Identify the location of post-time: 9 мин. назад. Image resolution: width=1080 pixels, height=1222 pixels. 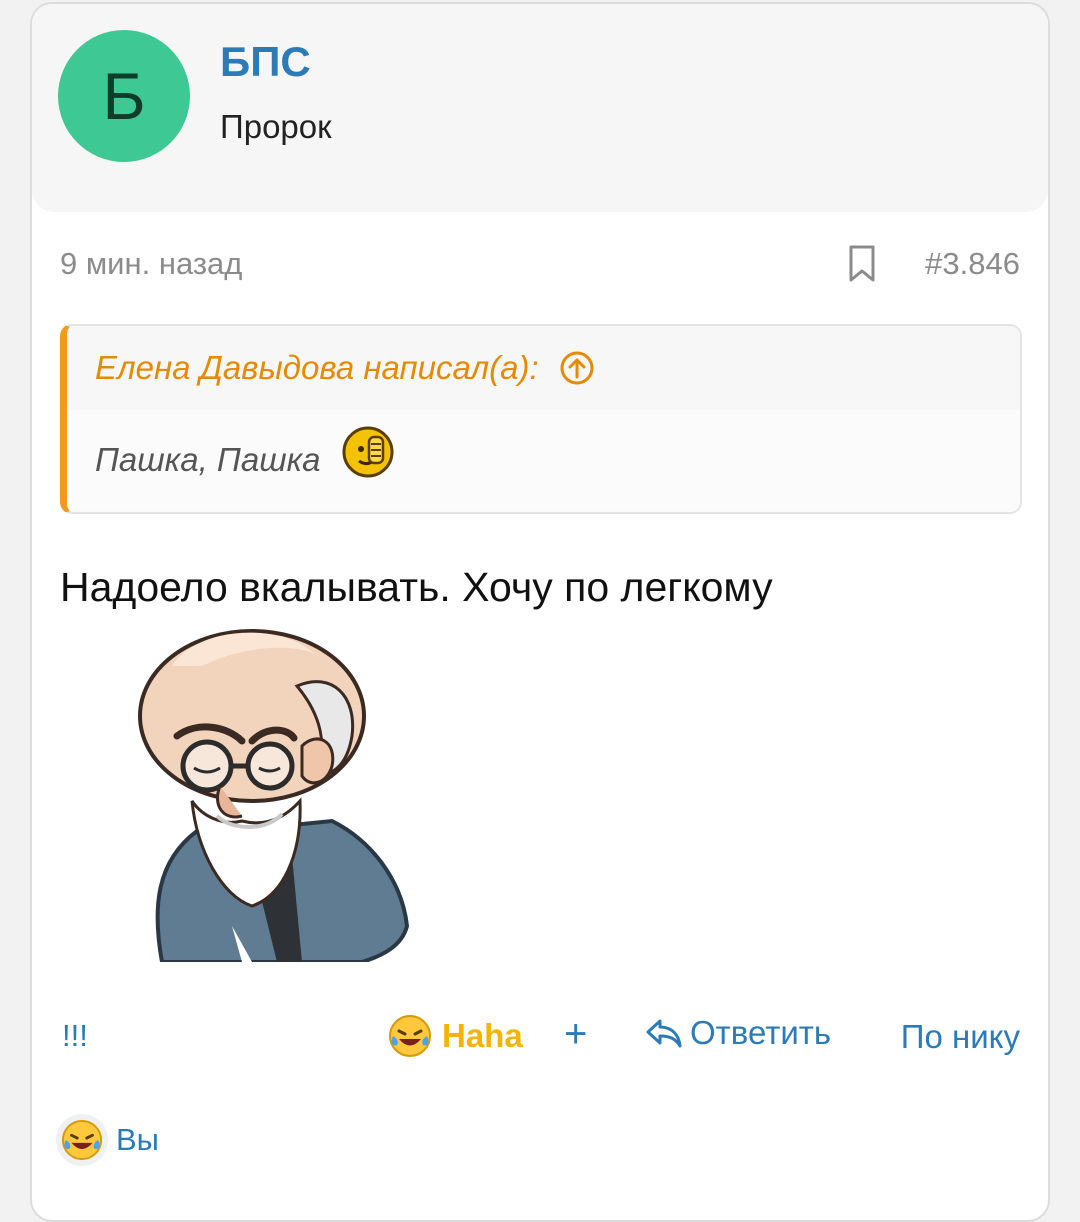
(151, 264).